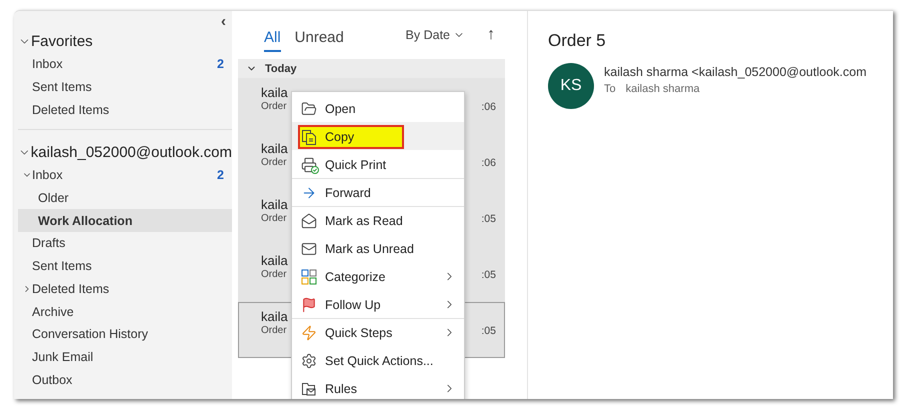 This screenshot has width=903, height=408. Describe the element at coordinates (577, 41) in the screenshot. I see `message-subject: Order 5` at that location.